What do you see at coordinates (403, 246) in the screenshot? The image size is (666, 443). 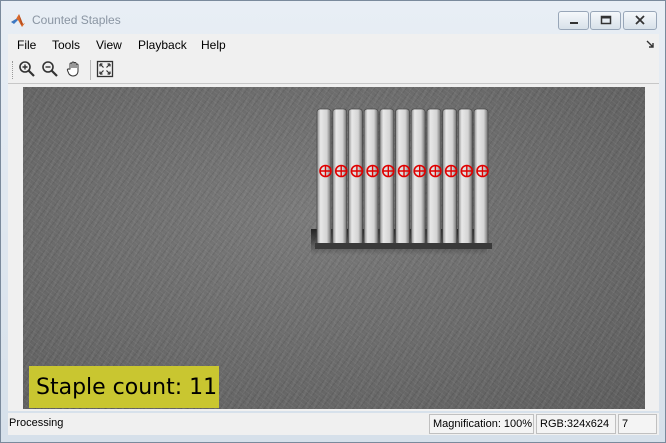 I see `staple-base` at bounding box center [403, 246].